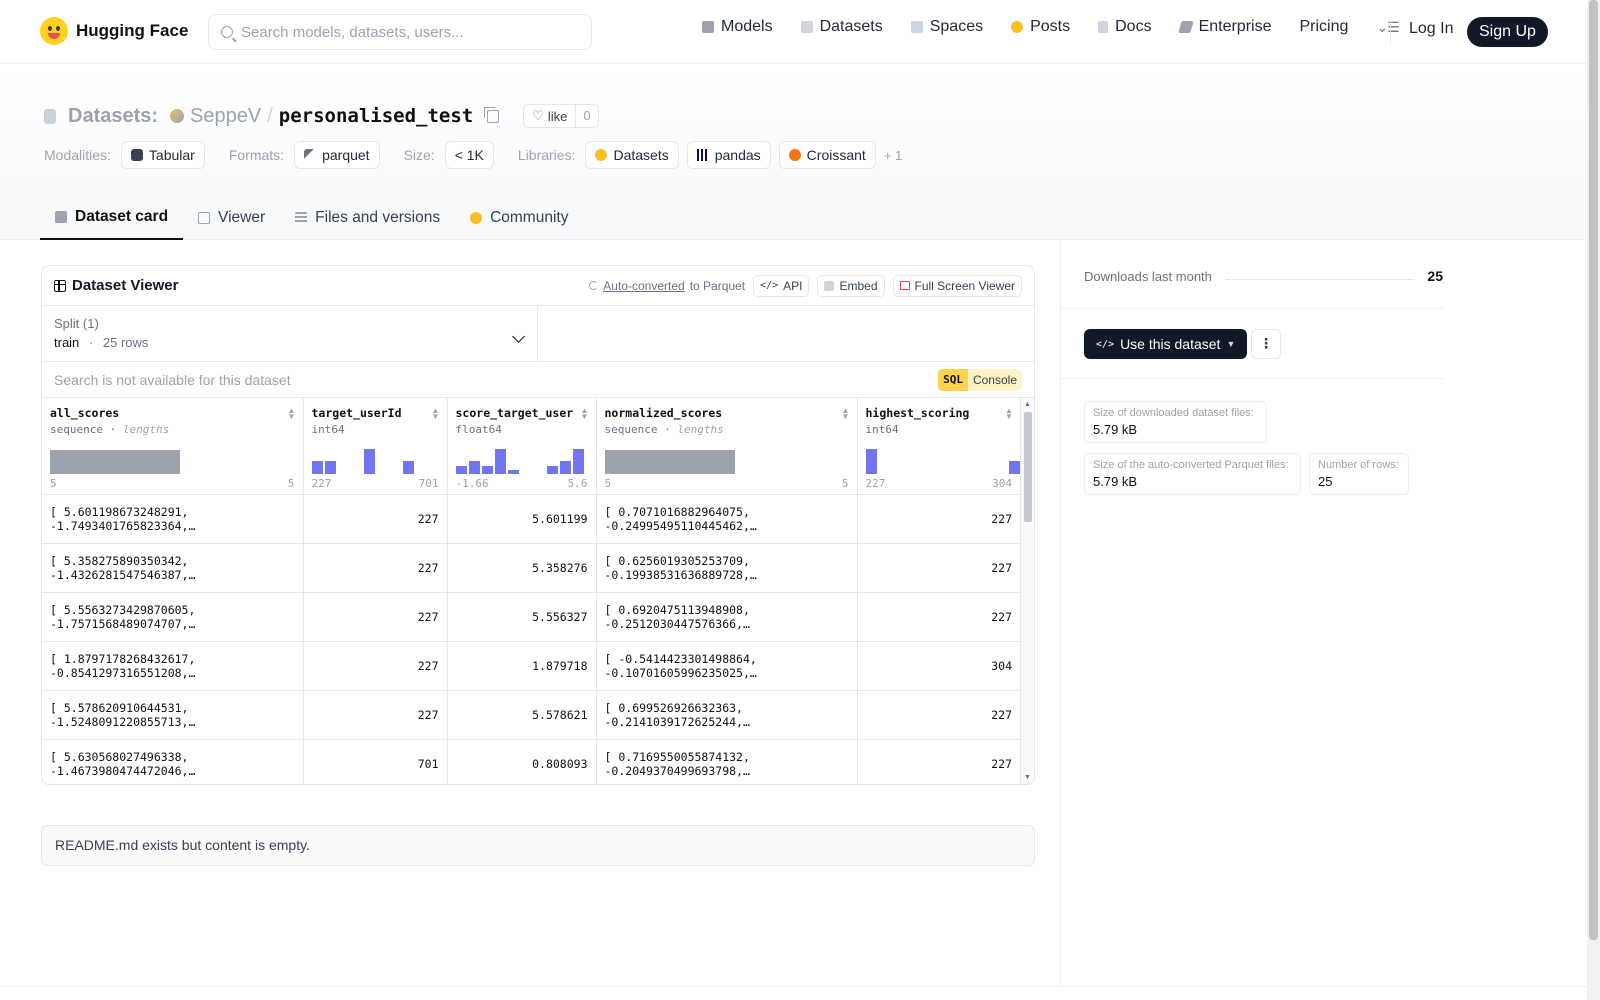 The height and width of the screenshot is (1000, 1600). Describe the element at coordinates (113, 116) in the screenshot. I see `dataset-type-label: Datasets:` at that location.